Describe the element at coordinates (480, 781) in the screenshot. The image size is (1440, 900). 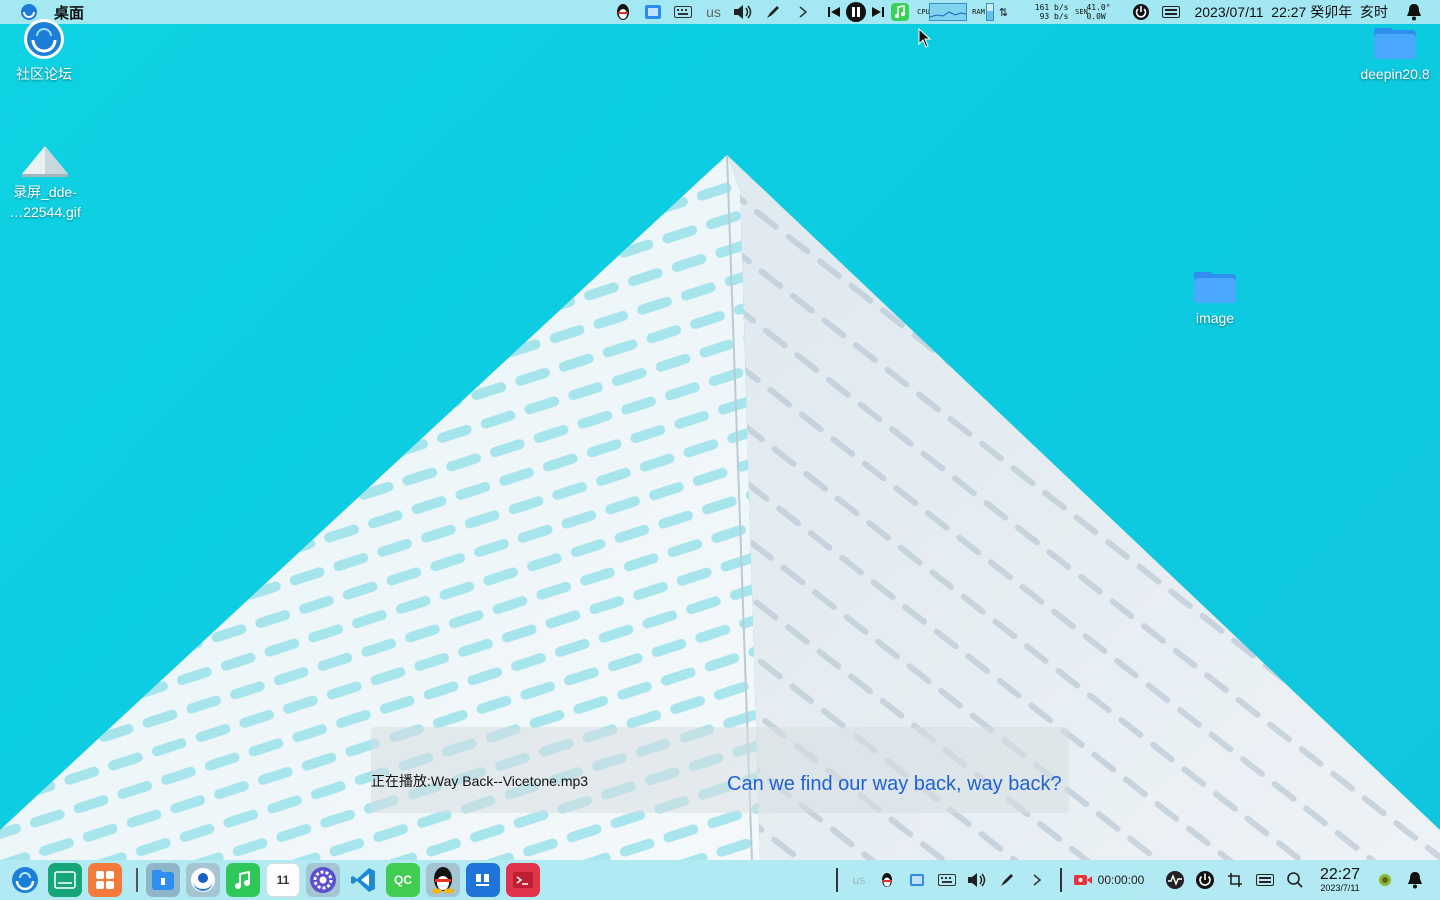
I see `now-playing-text: 正在播放:Way Back--Vicetone.mp3` at that location.